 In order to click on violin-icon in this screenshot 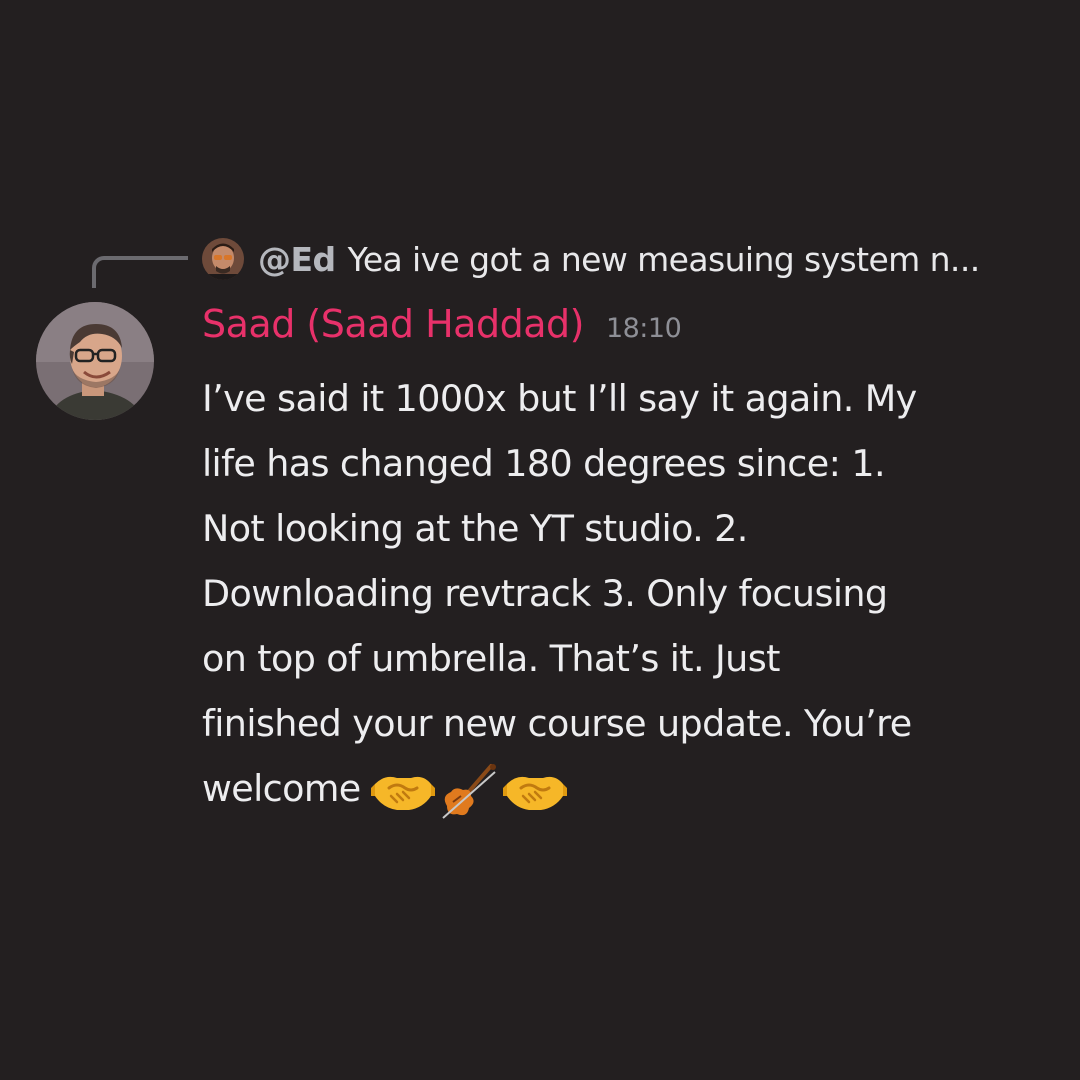, I will do `click(469, 791)`.